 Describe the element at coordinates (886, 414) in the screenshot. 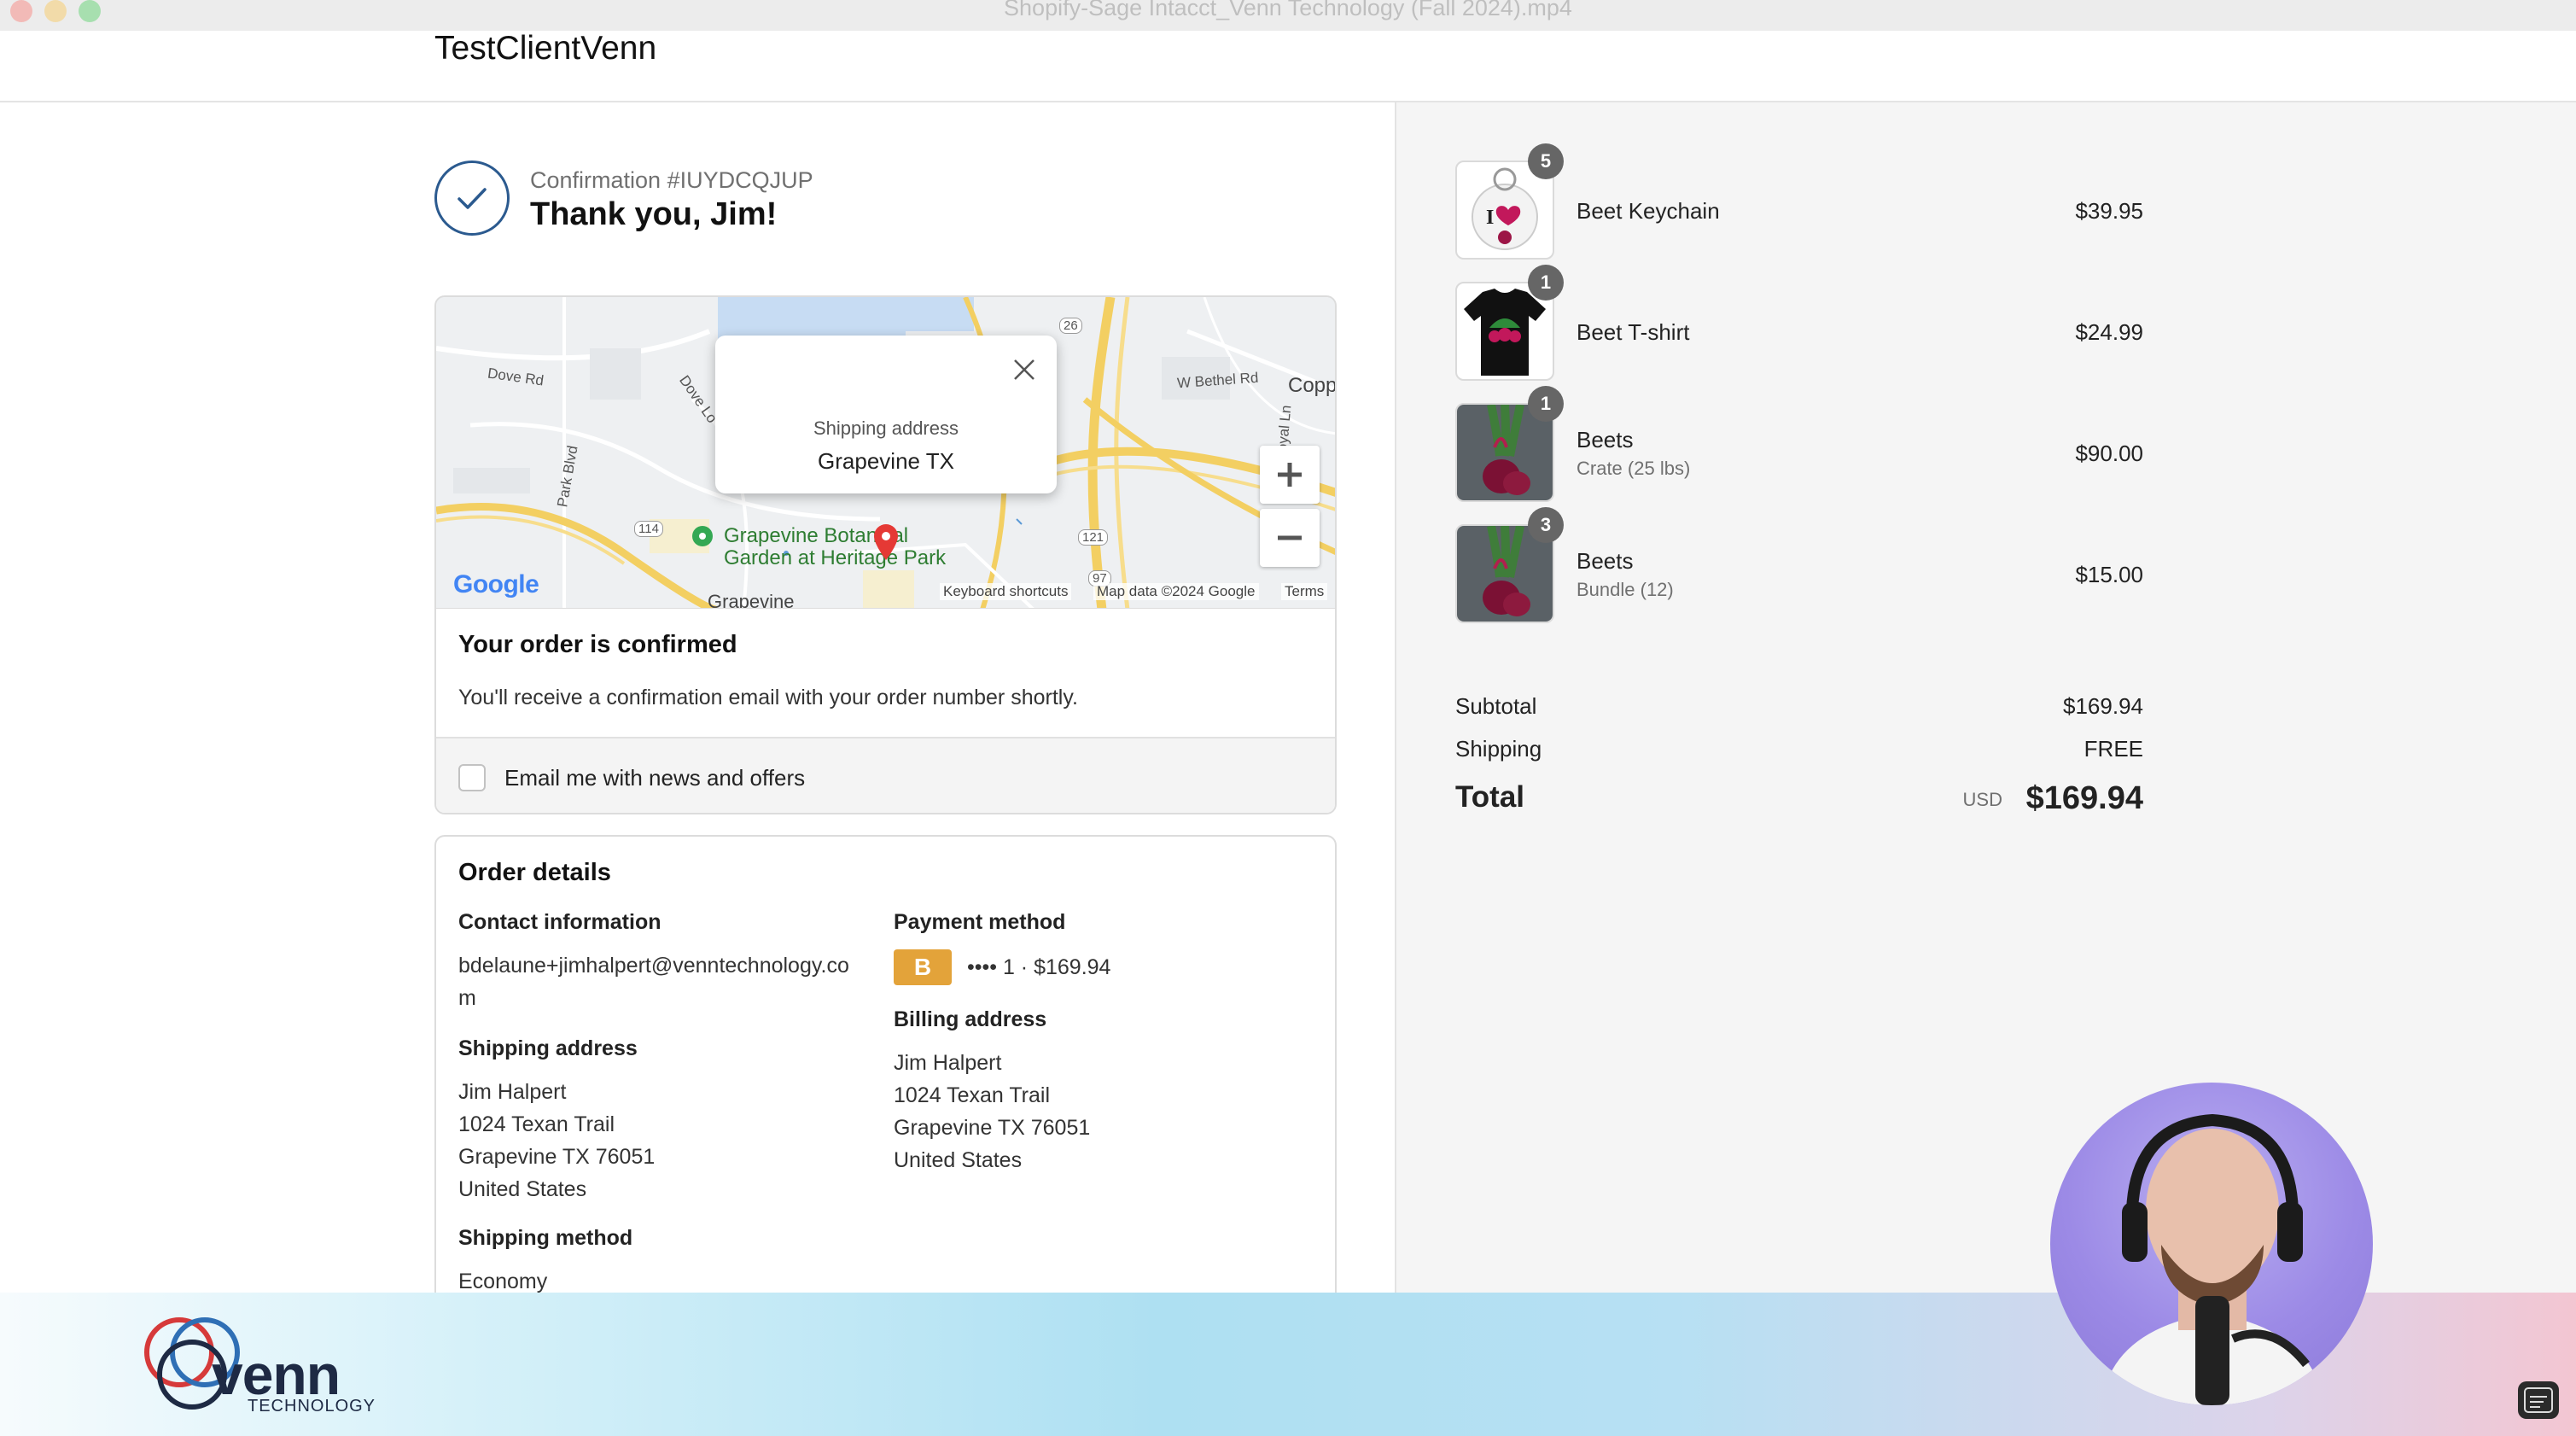

I see `shipping-address-popup: Shipping address Grapevine TX` at that location.